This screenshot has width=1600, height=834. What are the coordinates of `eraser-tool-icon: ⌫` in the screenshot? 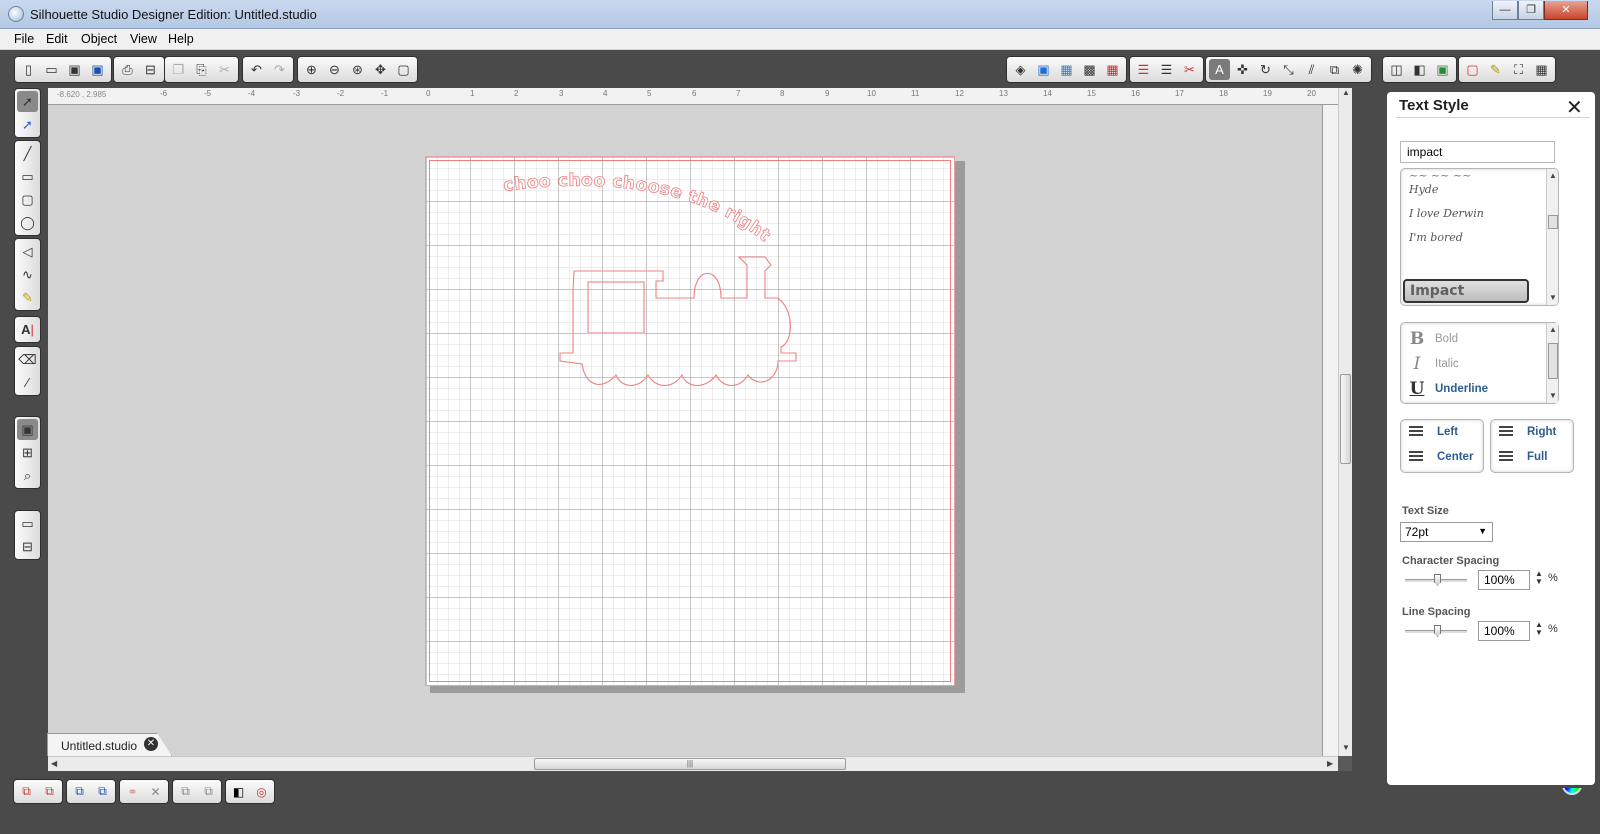 It's located at (27, 359).